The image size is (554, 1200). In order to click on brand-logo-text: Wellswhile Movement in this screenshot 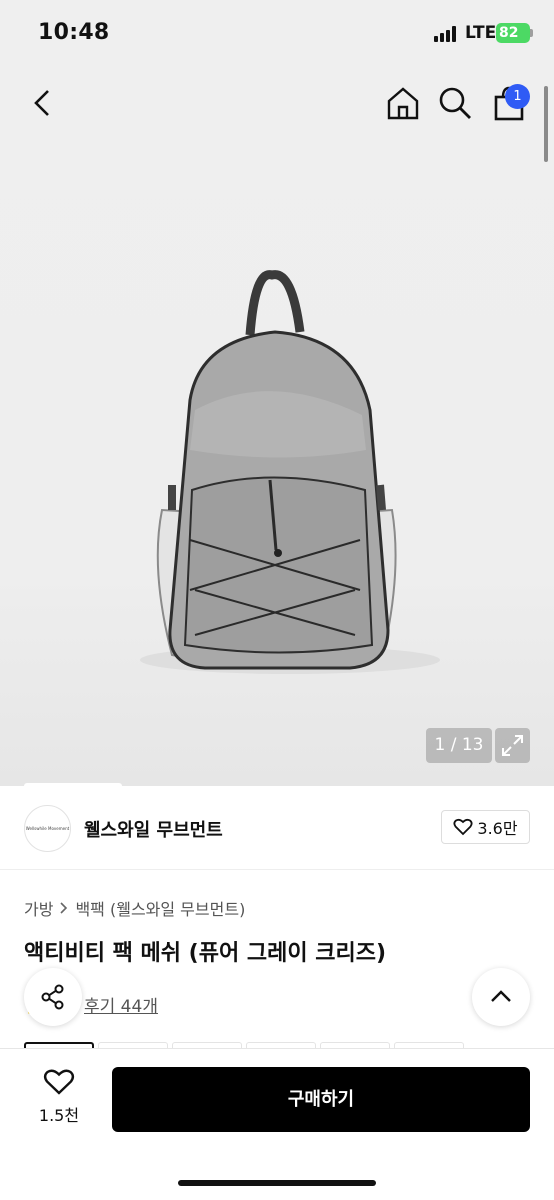, I will do `click(47, 828)`.